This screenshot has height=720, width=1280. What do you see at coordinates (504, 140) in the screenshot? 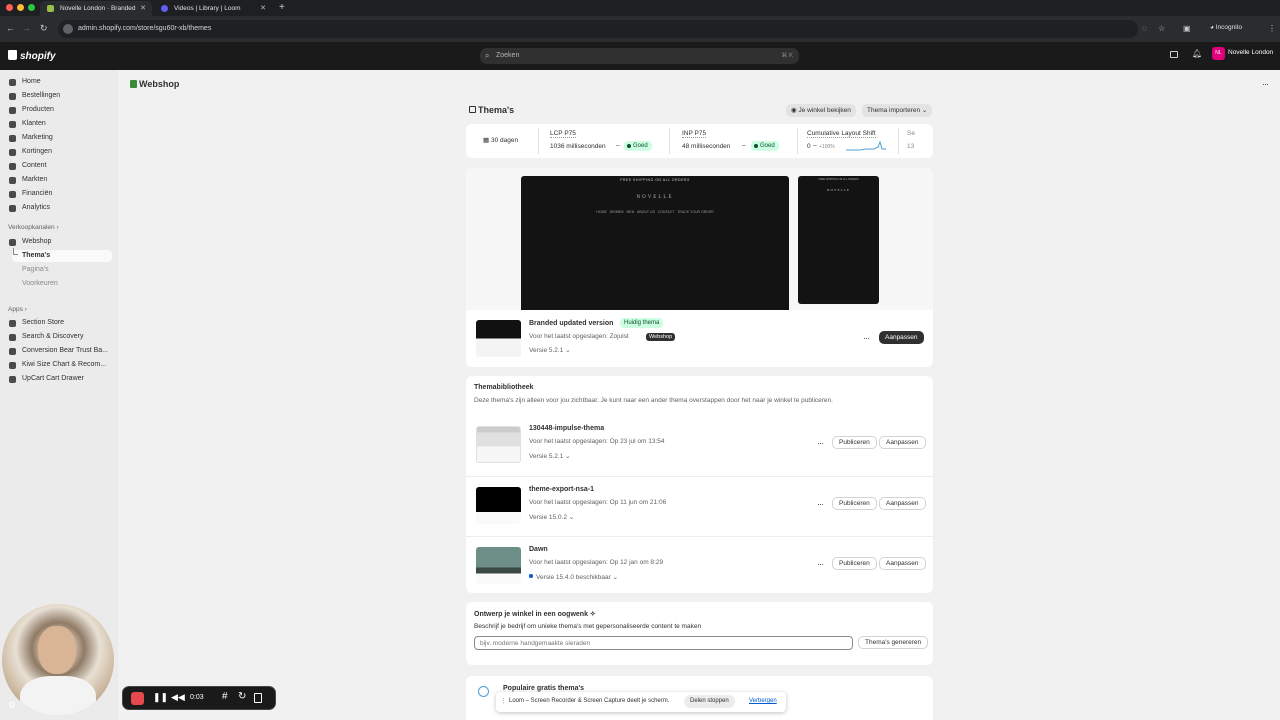
I see `period-label: 30 dagen` at bounding box center [504, 140].